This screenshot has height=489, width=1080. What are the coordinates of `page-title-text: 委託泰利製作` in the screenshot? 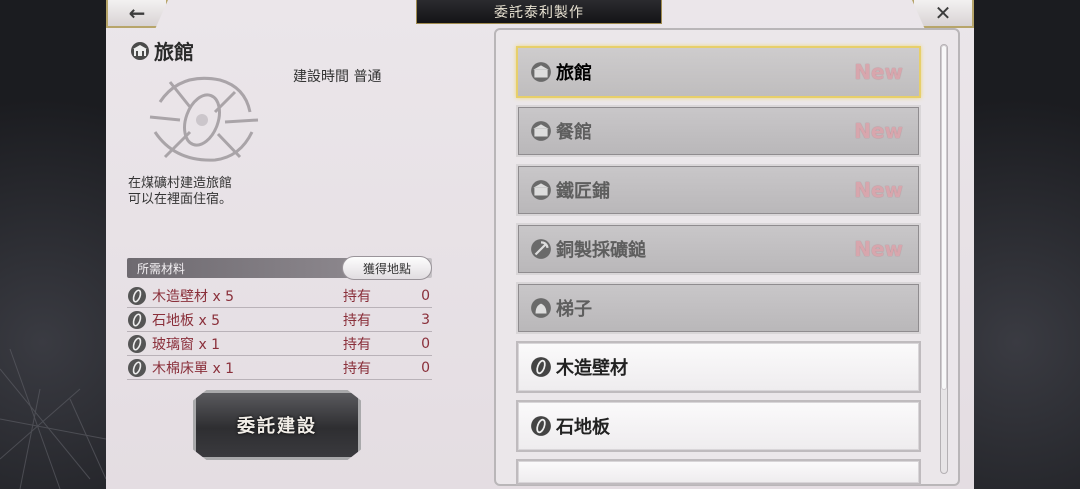 It's located at (539, 12).